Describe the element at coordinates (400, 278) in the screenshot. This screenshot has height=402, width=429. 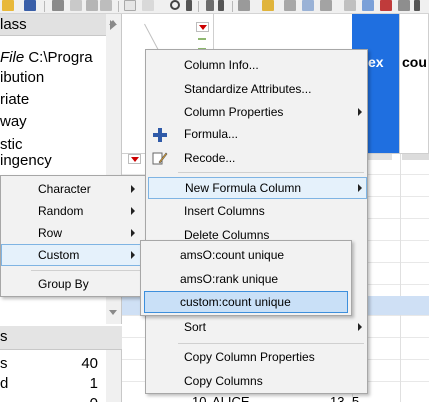
I see `grid-col-line` at that location.